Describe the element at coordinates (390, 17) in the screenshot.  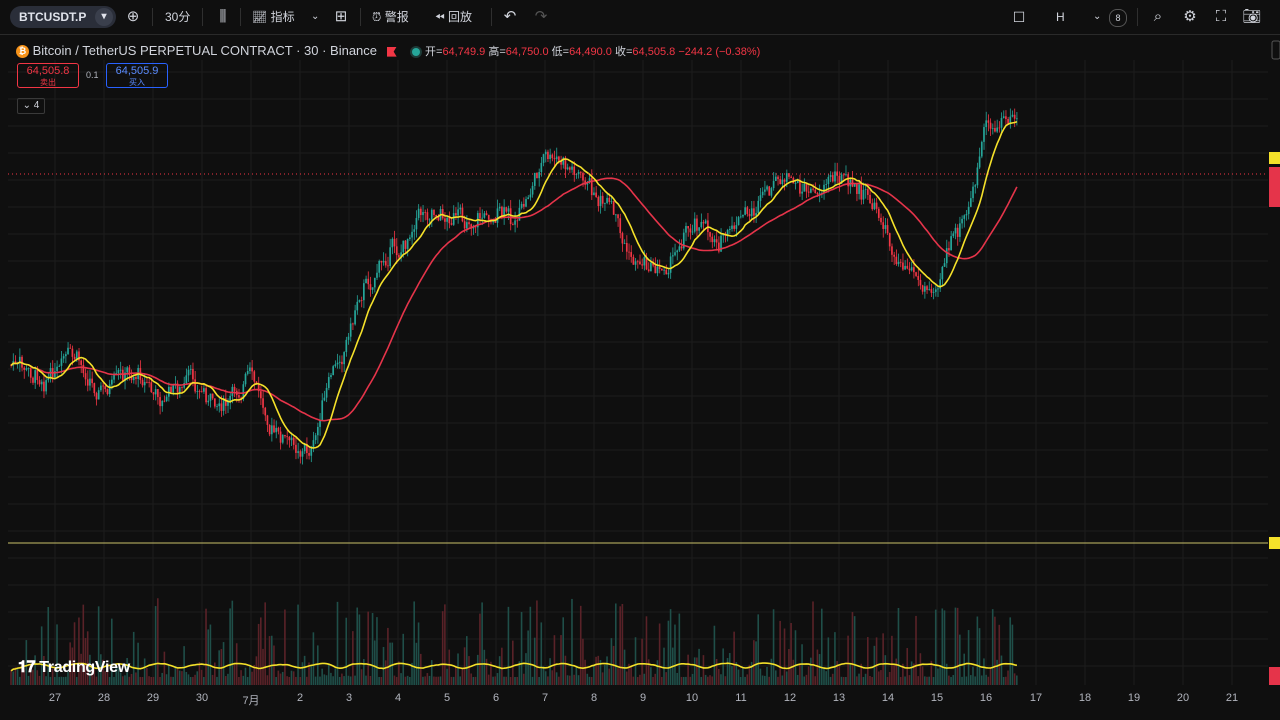
I see `alert-button: ⏰︎ 警报` at that location.